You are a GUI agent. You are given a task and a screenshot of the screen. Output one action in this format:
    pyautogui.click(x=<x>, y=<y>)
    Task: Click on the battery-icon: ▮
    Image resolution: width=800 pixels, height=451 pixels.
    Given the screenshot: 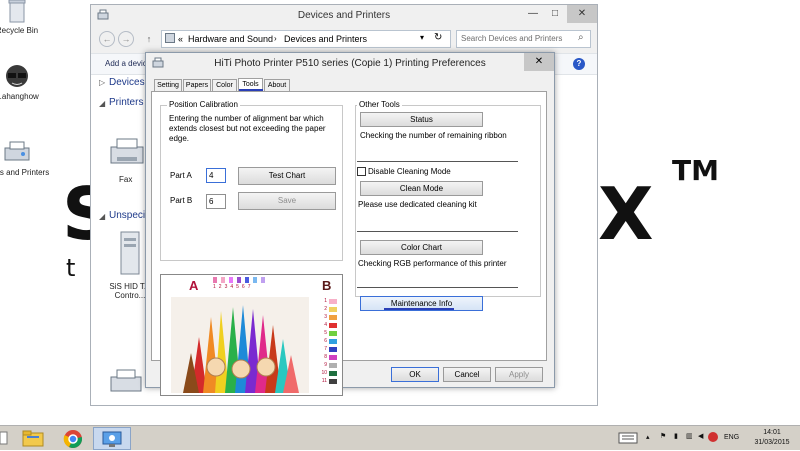 What is the action you would take?
    pyautogui.click(x=676, y=436)
    